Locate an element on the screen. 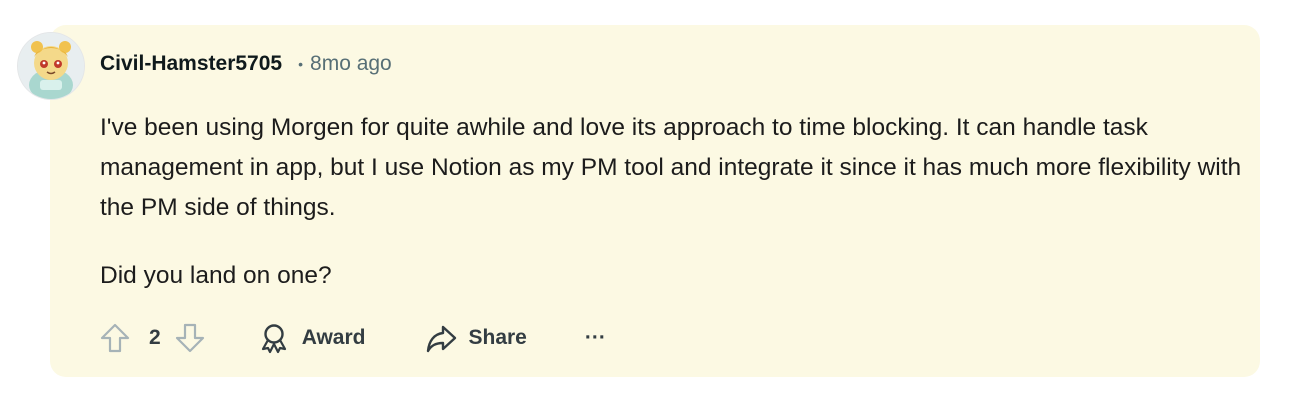  downvote-button is located at coordinates (190, 338).